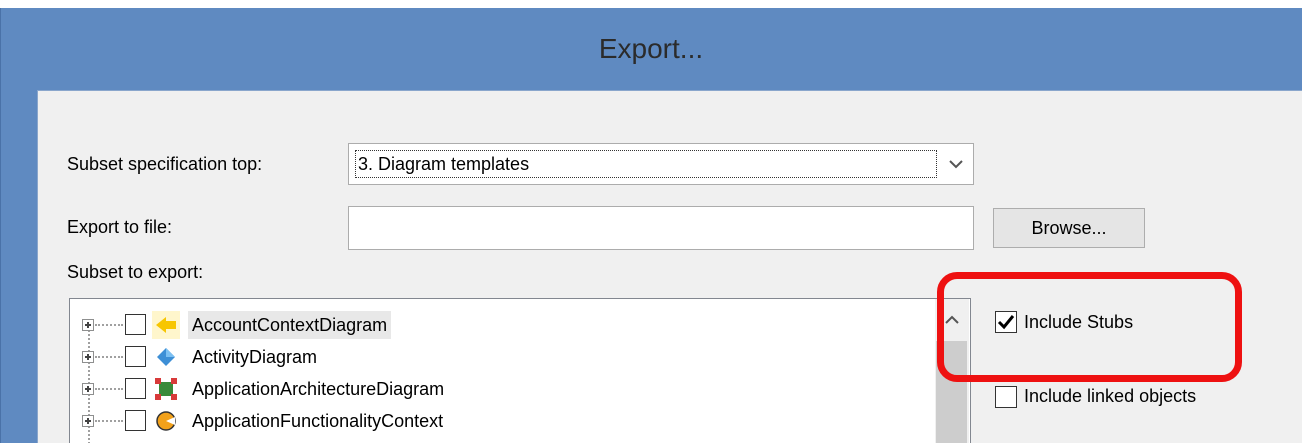 Image resolution: width=1302 pixels, height=443 pixels. Describe the element at coordinates (956, 164) in the screenshot. I see `chevron-down-icon` at that location.